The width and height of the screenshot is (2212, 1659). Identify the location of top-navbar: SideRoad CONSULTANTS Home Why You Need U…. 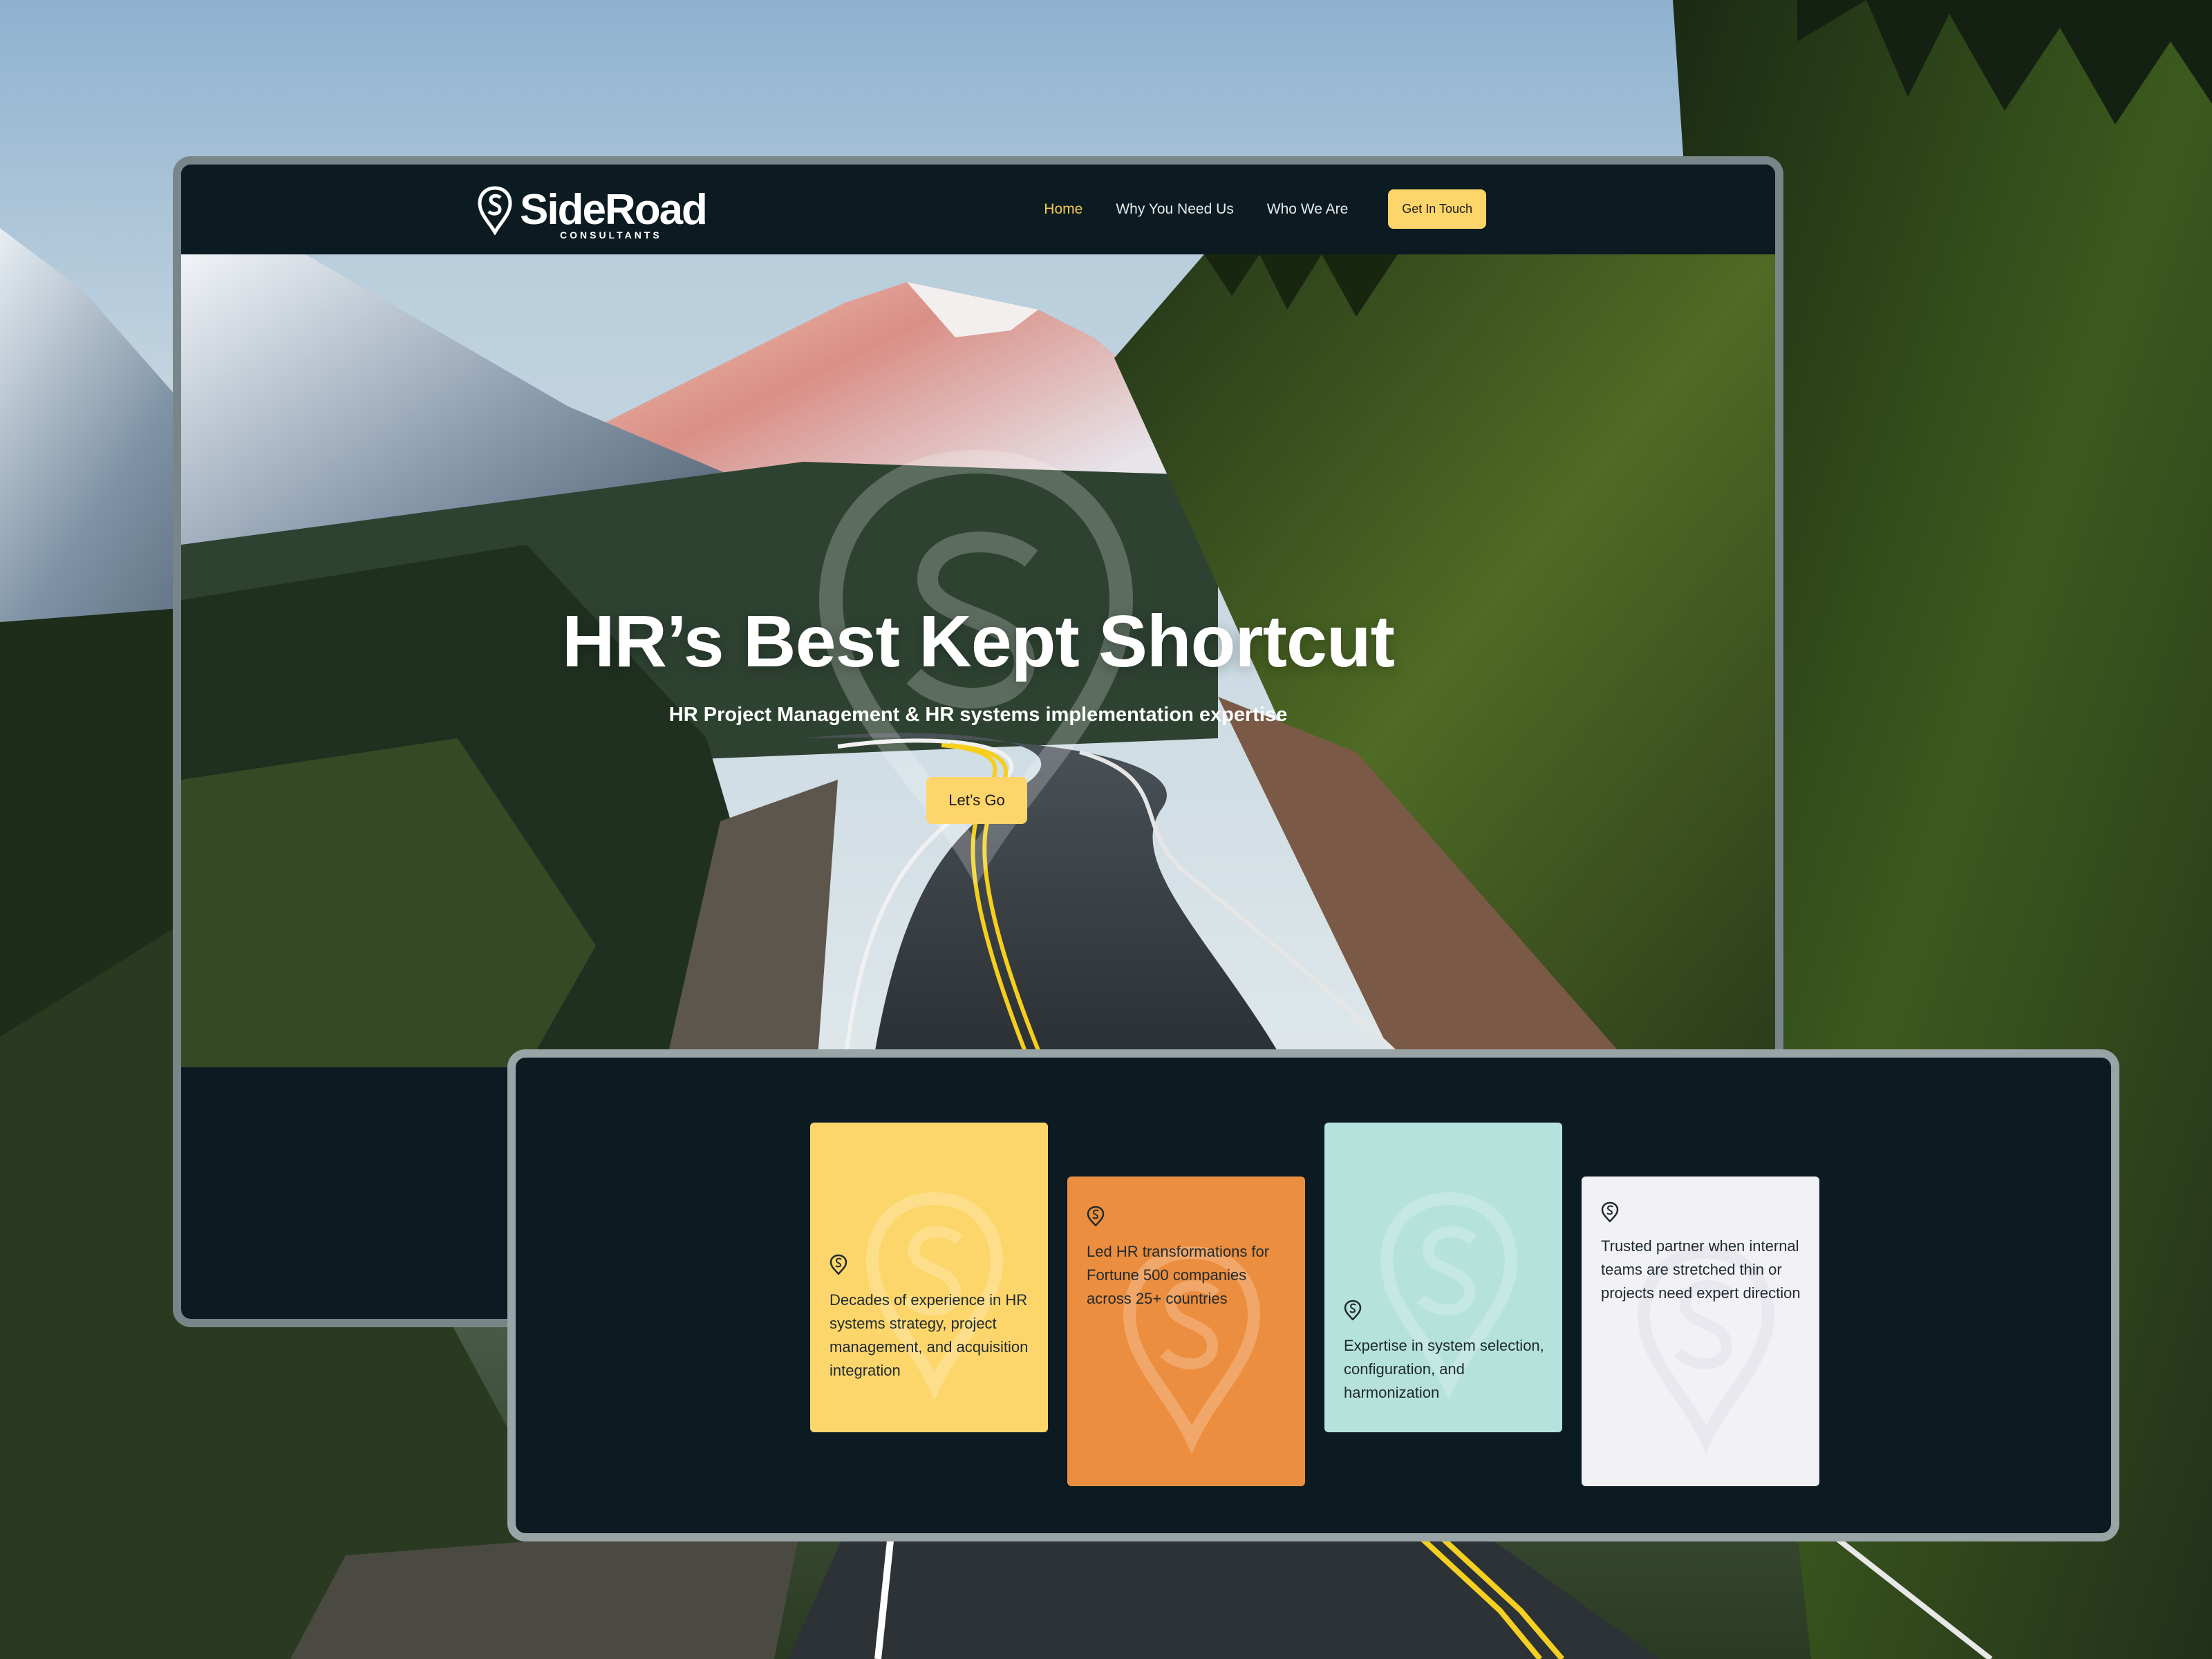
(978, 209).